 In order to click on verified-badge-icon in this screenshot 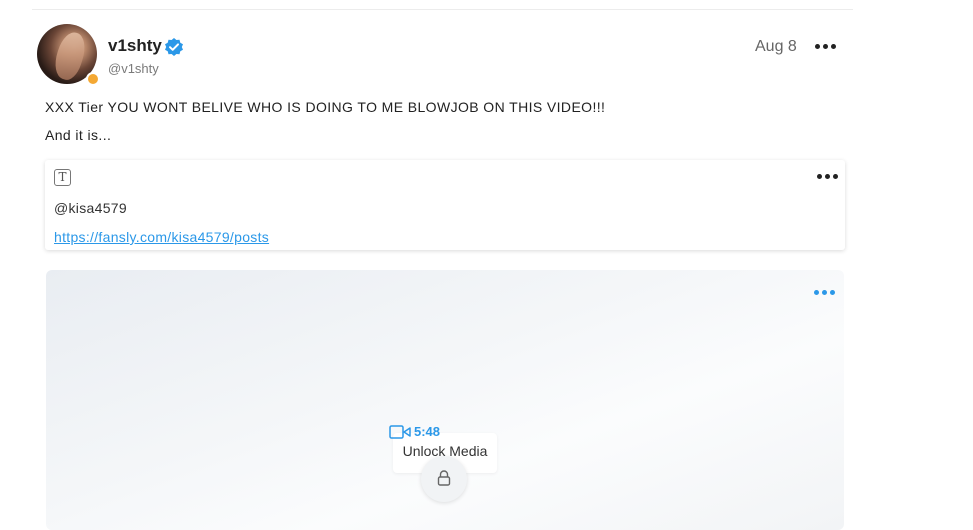, I will do `click(174, 47)`.